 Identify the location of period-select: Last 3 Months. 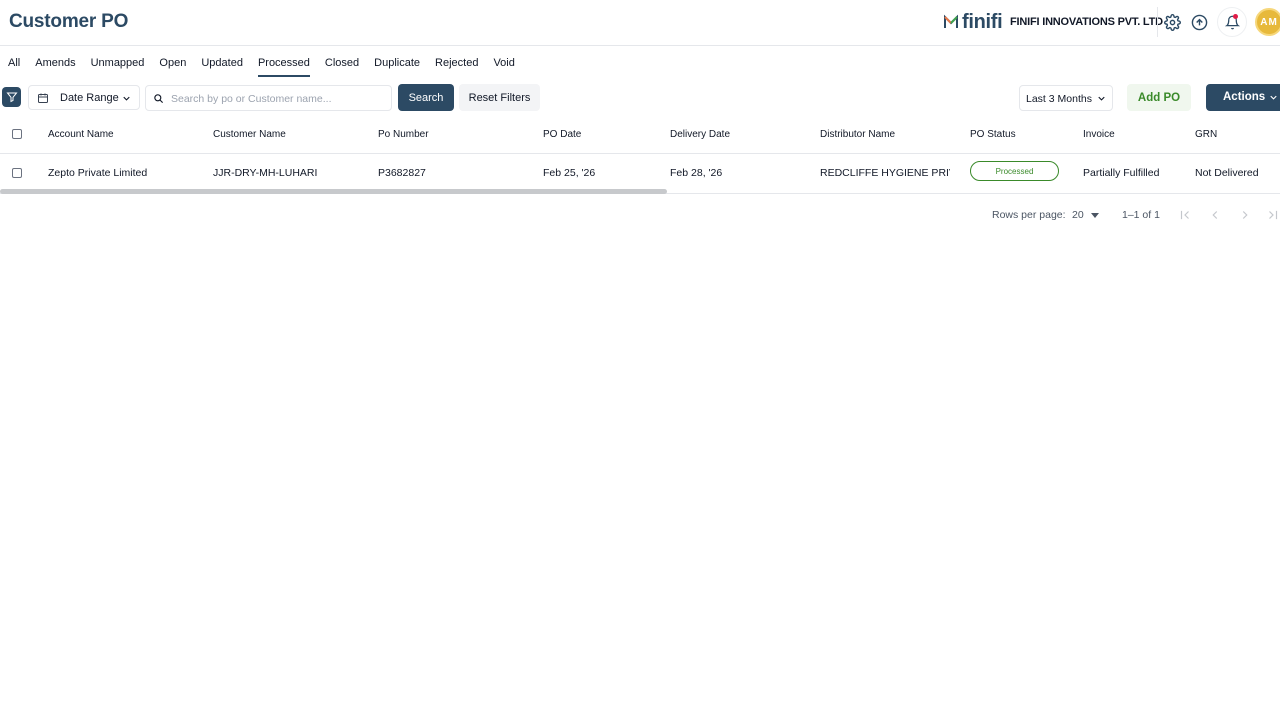
(1066, 98).